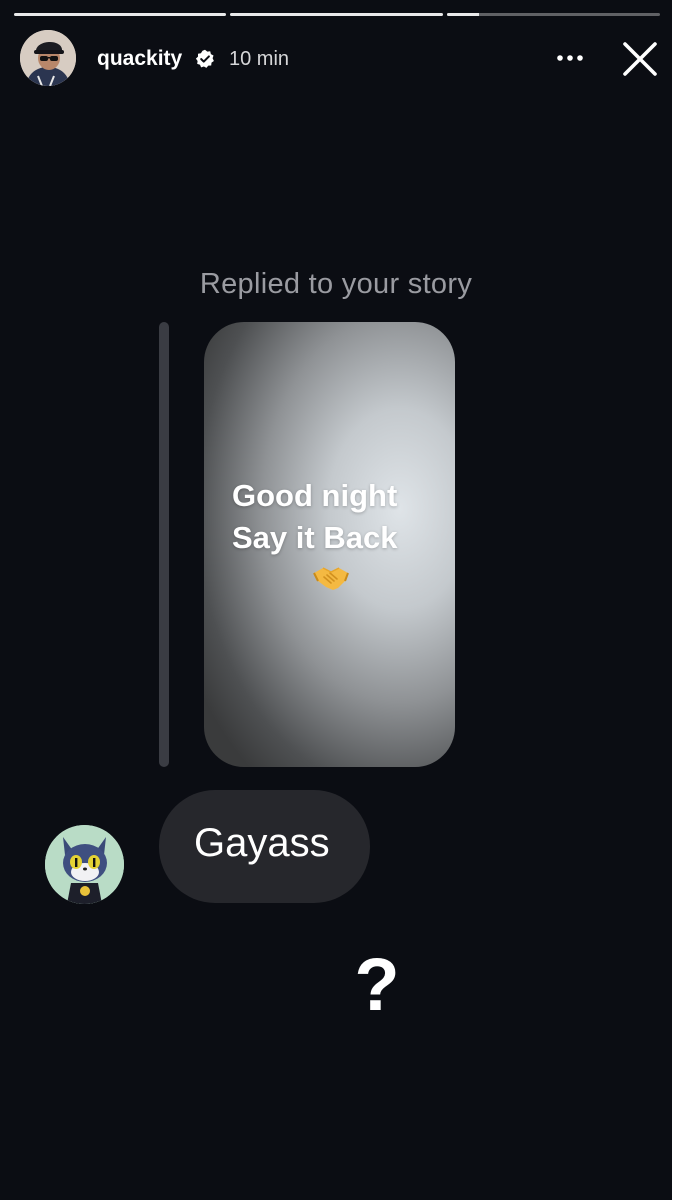 Image resolution: width=675 pixels, height=1200 pixels. Describe the element at coordinates (315, 537) in the screenshot. I see `story-preview-line-2: Say it Back` at that location.